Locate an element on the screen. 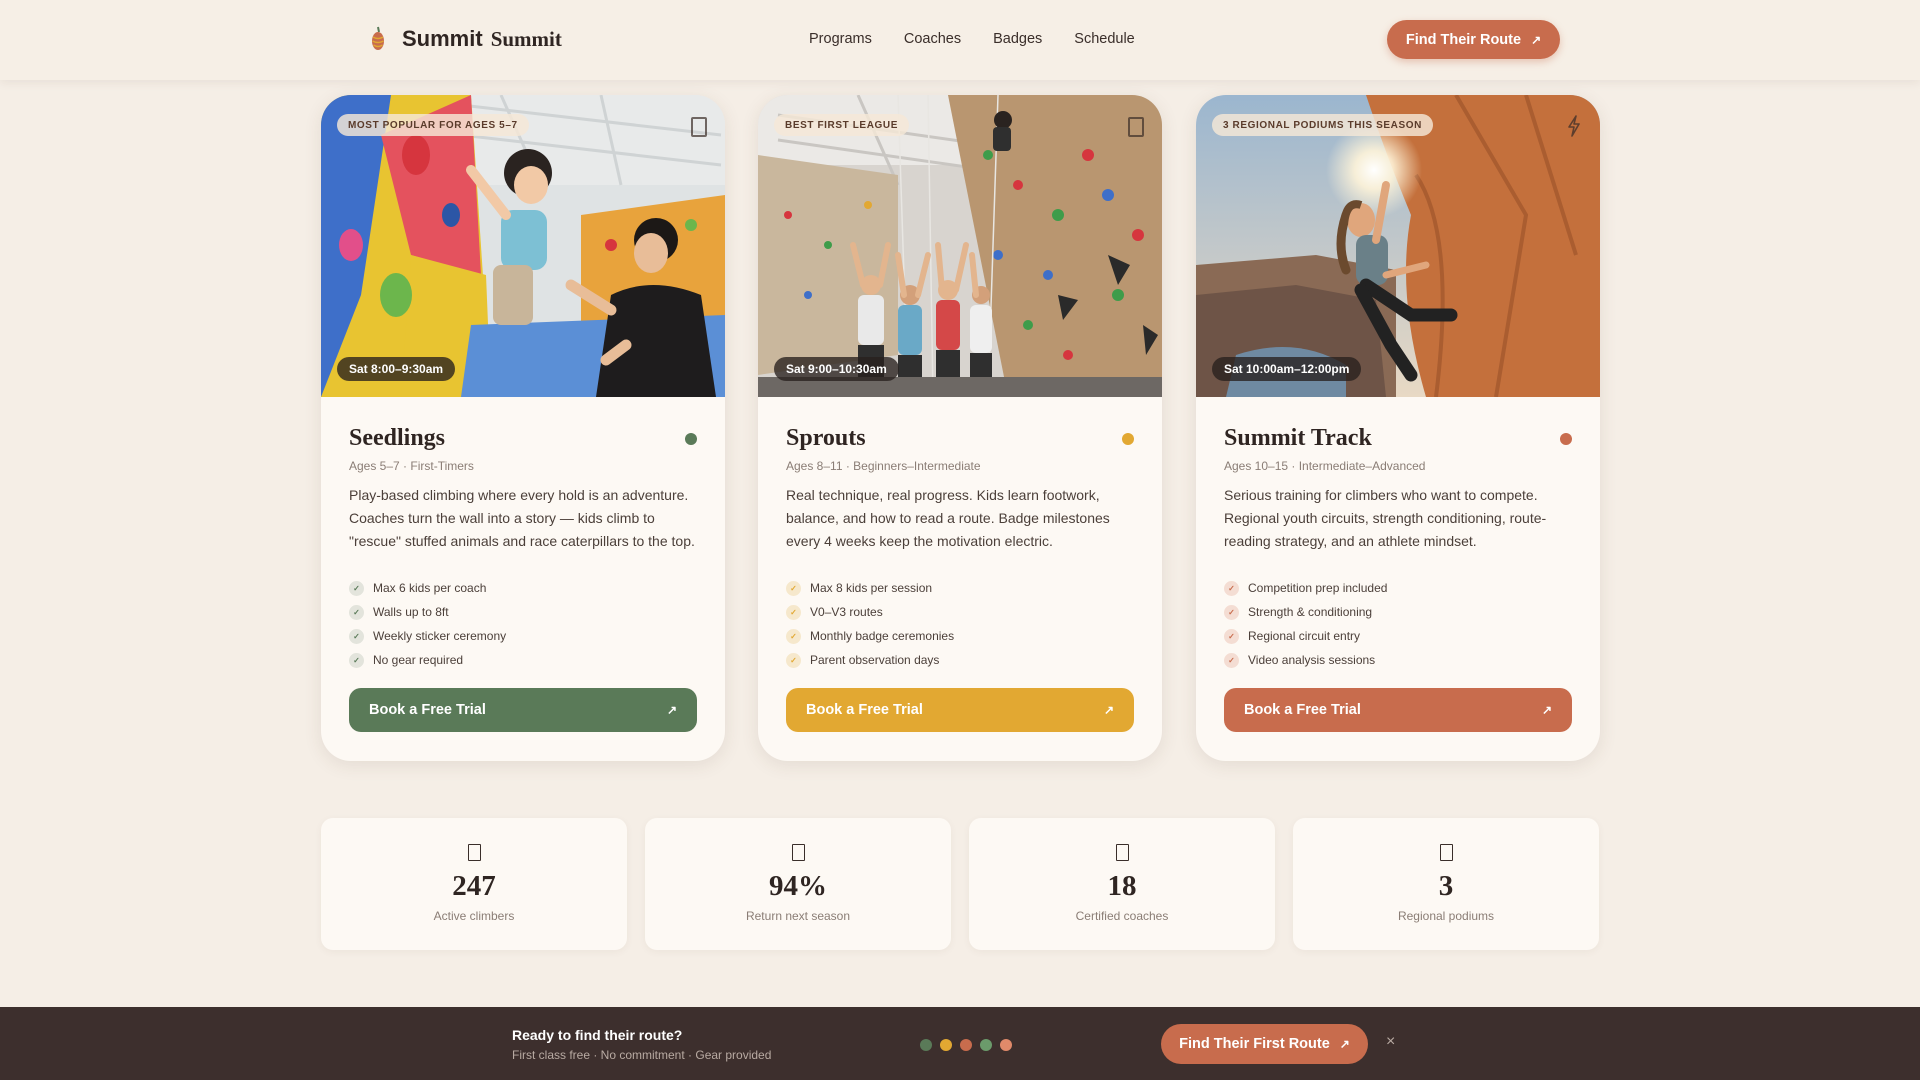  stat-card-climbers: 247 Active climbers is located at coordinates (474, 884).